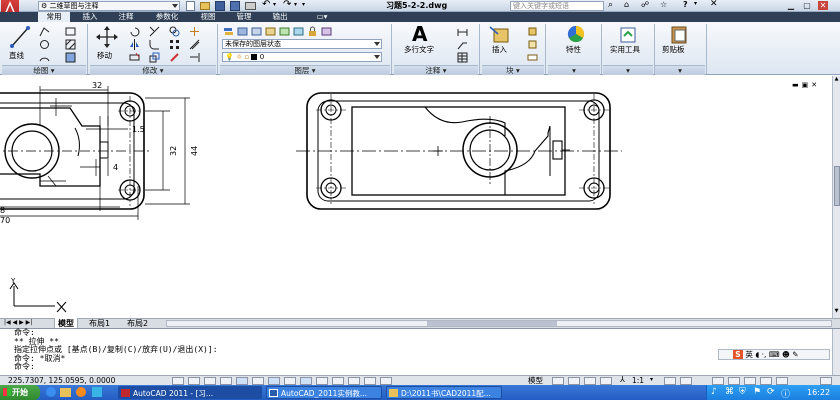  What do you see at coordinates (326, 30) in the screenshot?
I see `layer-match-icon` at bounding box center [326, 30].